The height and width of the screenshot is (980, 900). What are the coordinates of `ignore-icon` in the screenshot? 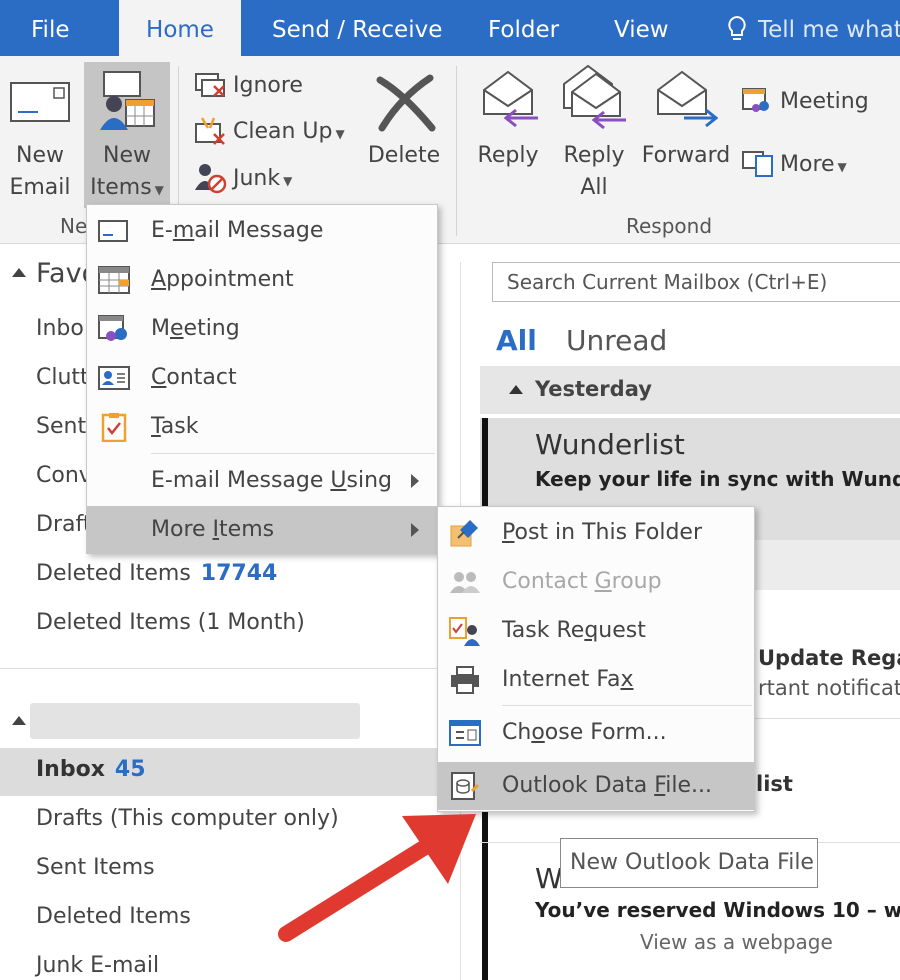 It's located at (210, 85).